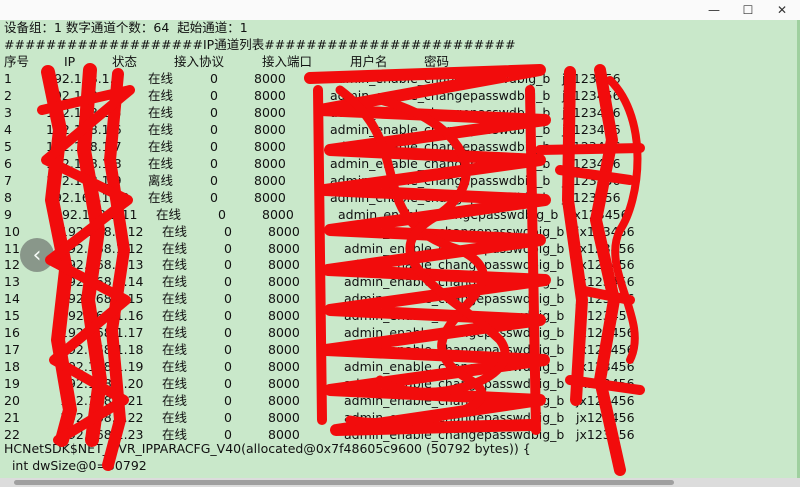 The width and height of the screenshot is (800, 487). What do you see at coordinates (102, 282) in the screenshot?
I see `cell-ip: 192.168.1.14` at bounding box center [102, 282].